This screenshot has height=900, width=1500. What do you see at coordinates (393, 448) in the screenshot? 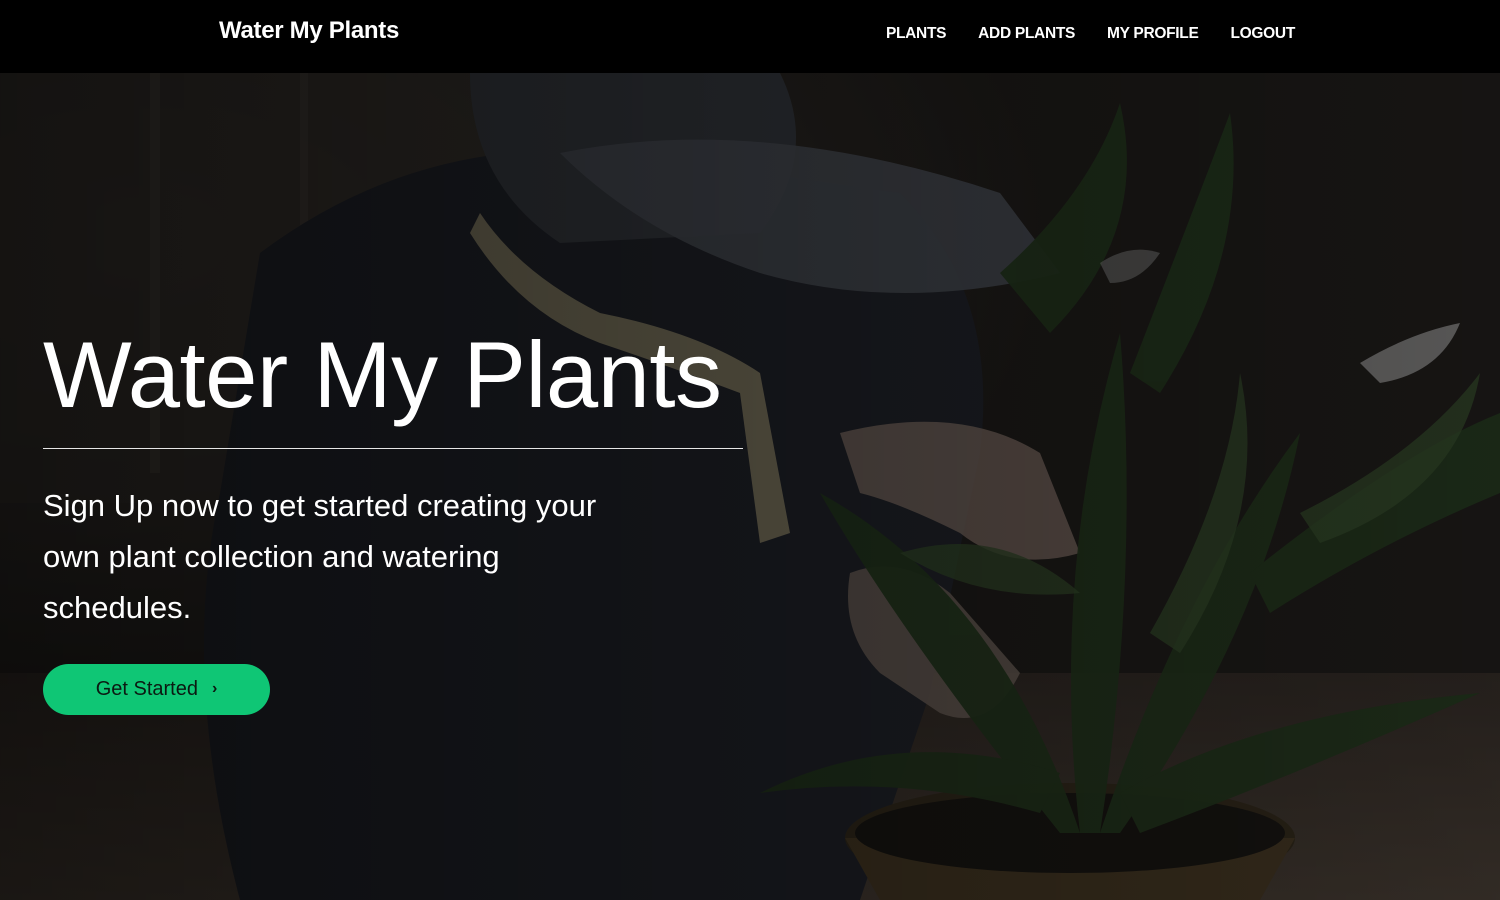
I see `hero-divider` at bounding box center [393, 448].